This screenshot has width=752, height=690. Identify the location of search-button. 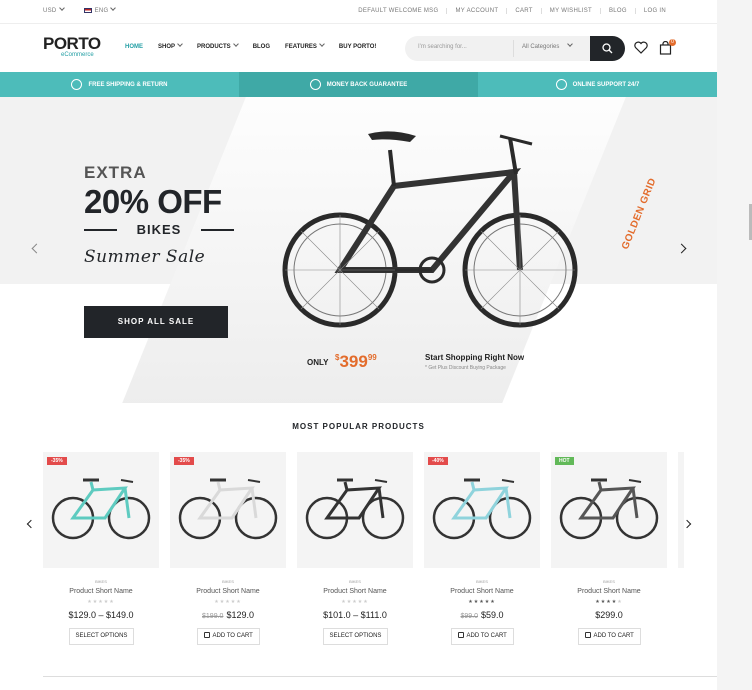
(607, 48).